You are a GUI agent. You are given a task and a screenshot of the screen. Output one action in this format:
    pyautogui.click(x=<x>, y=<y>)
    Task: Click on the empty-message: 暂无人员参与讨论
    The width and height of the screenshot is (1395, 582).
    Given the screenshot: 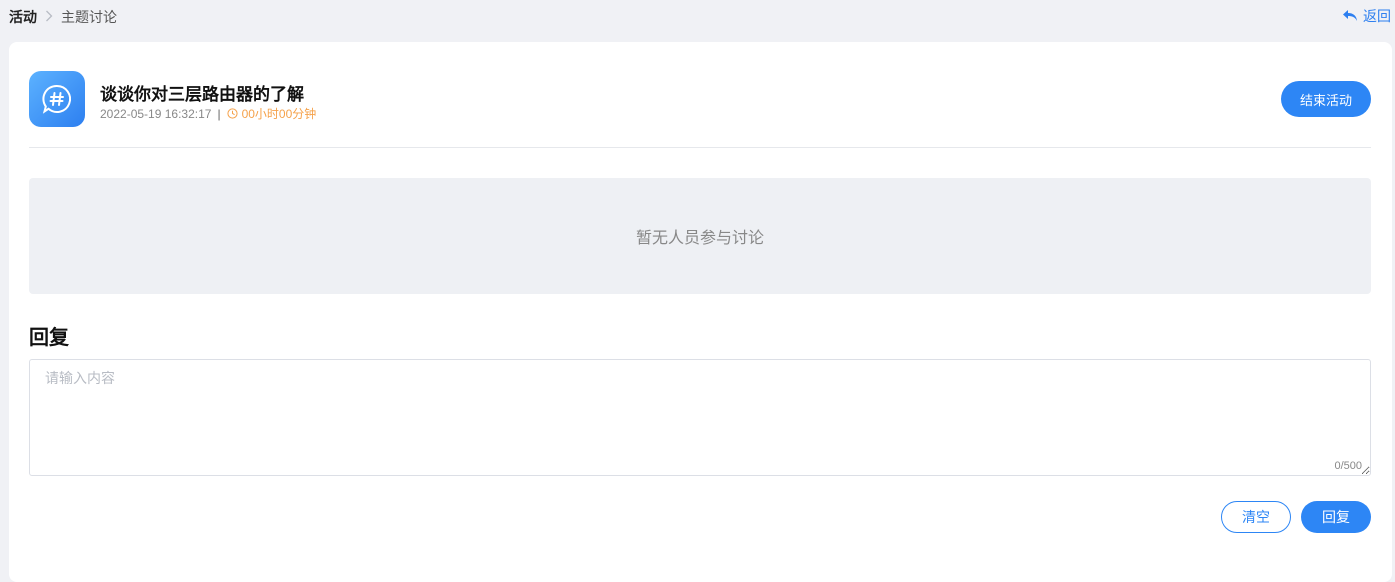 What is the action you would take?
    pyautogui.click(x=699, y=238)
    